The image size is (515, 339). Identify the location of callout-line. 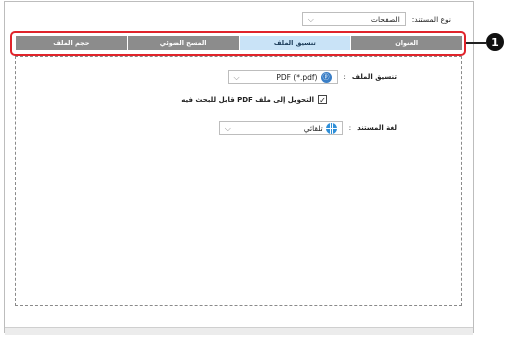
(476, 43).